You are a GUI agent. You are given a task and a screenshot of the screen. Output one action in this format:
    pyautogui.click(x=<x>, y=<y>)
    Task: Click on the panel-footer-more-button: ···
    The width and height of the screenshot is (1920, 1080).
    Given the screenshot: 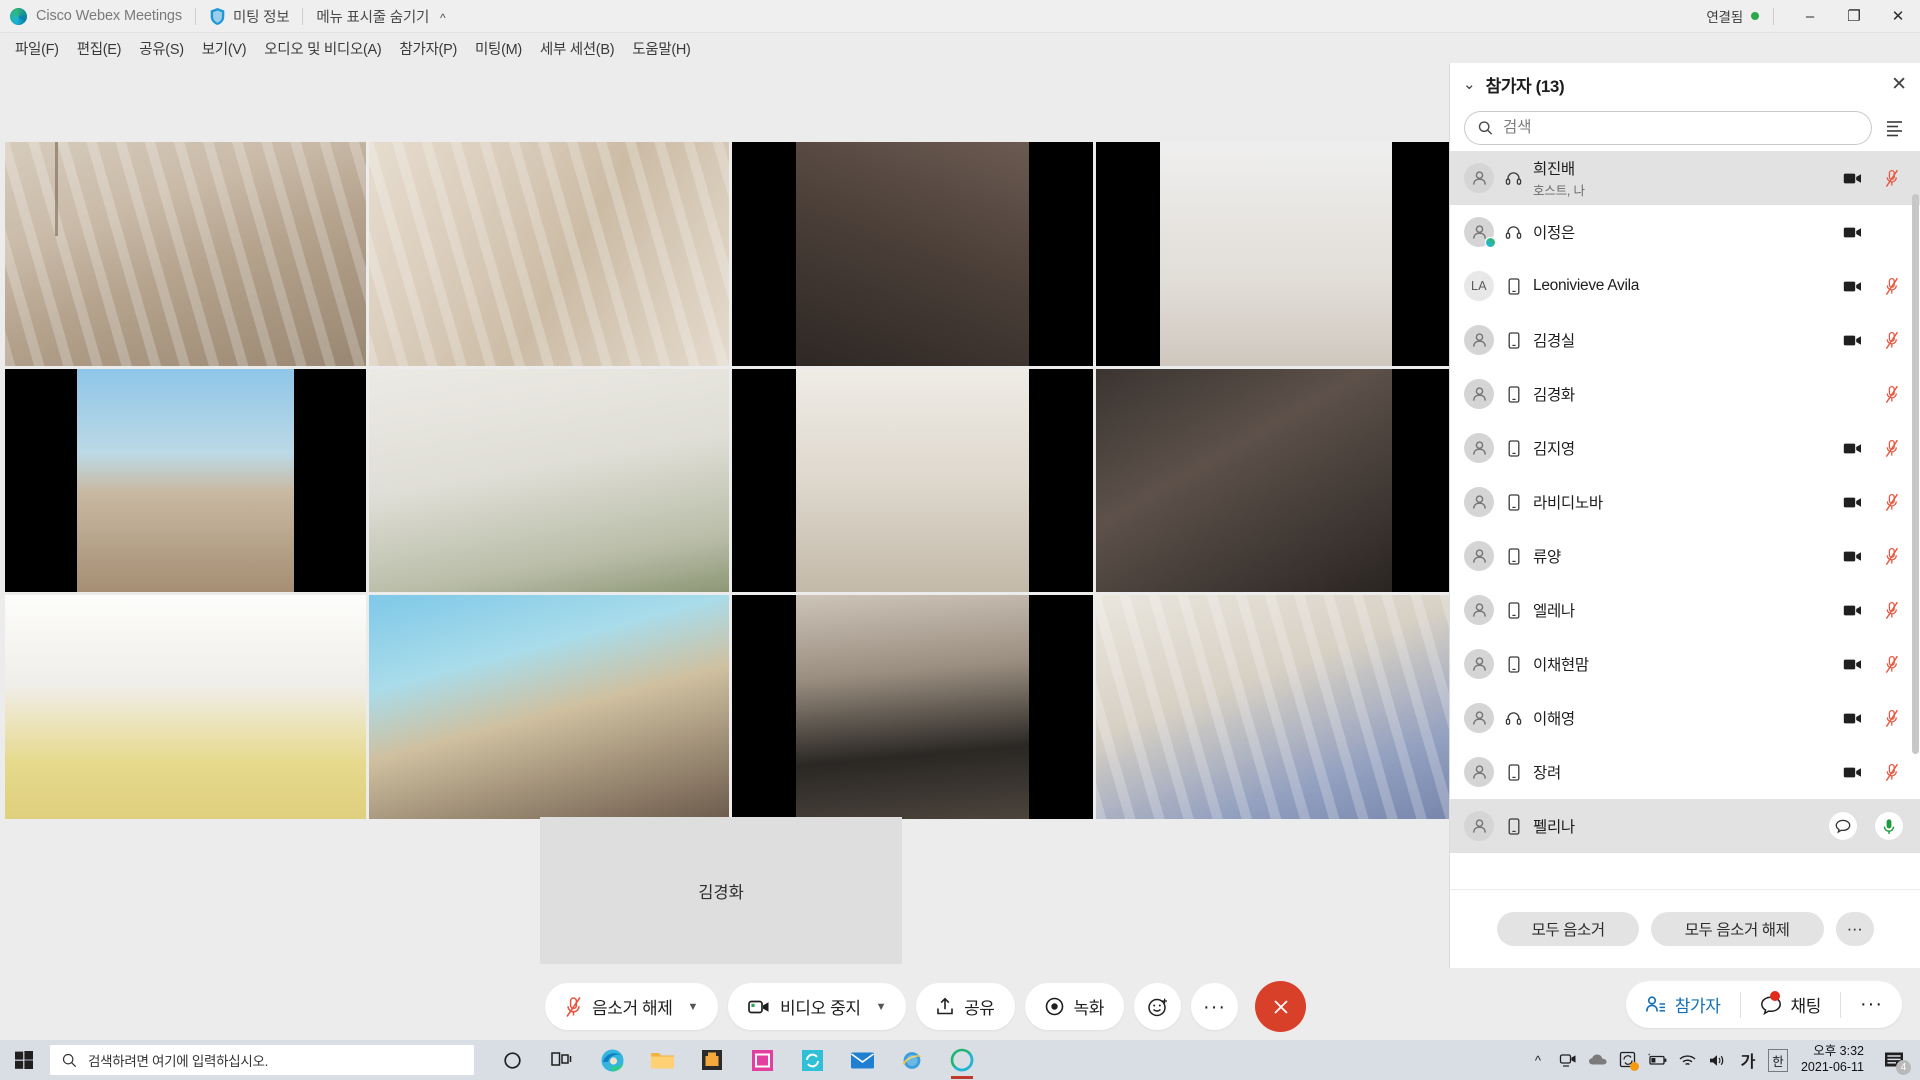 What is the action you would take?
    pyautogui.click(x=1854, y=929)
    